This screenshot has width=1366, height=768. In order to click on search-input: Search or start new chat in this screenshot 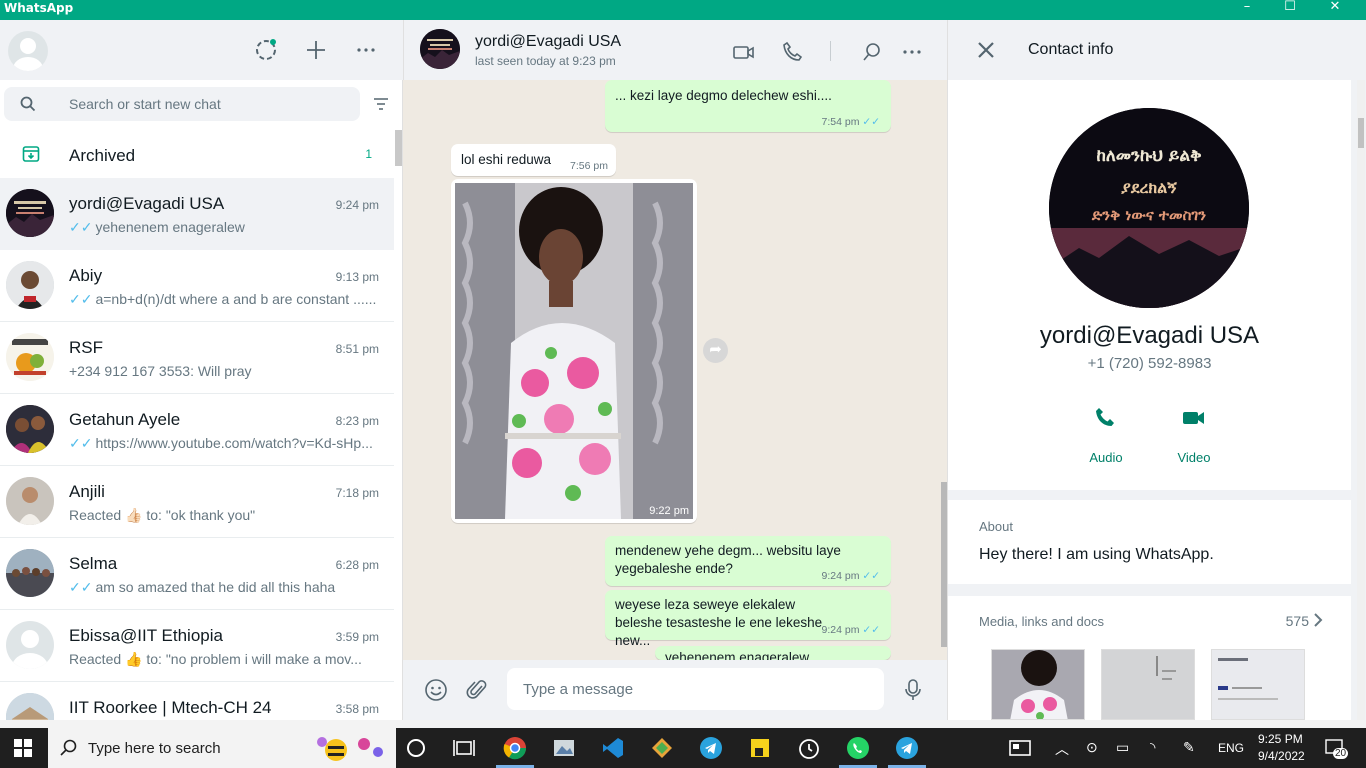, I will do `click(182, 104)`.